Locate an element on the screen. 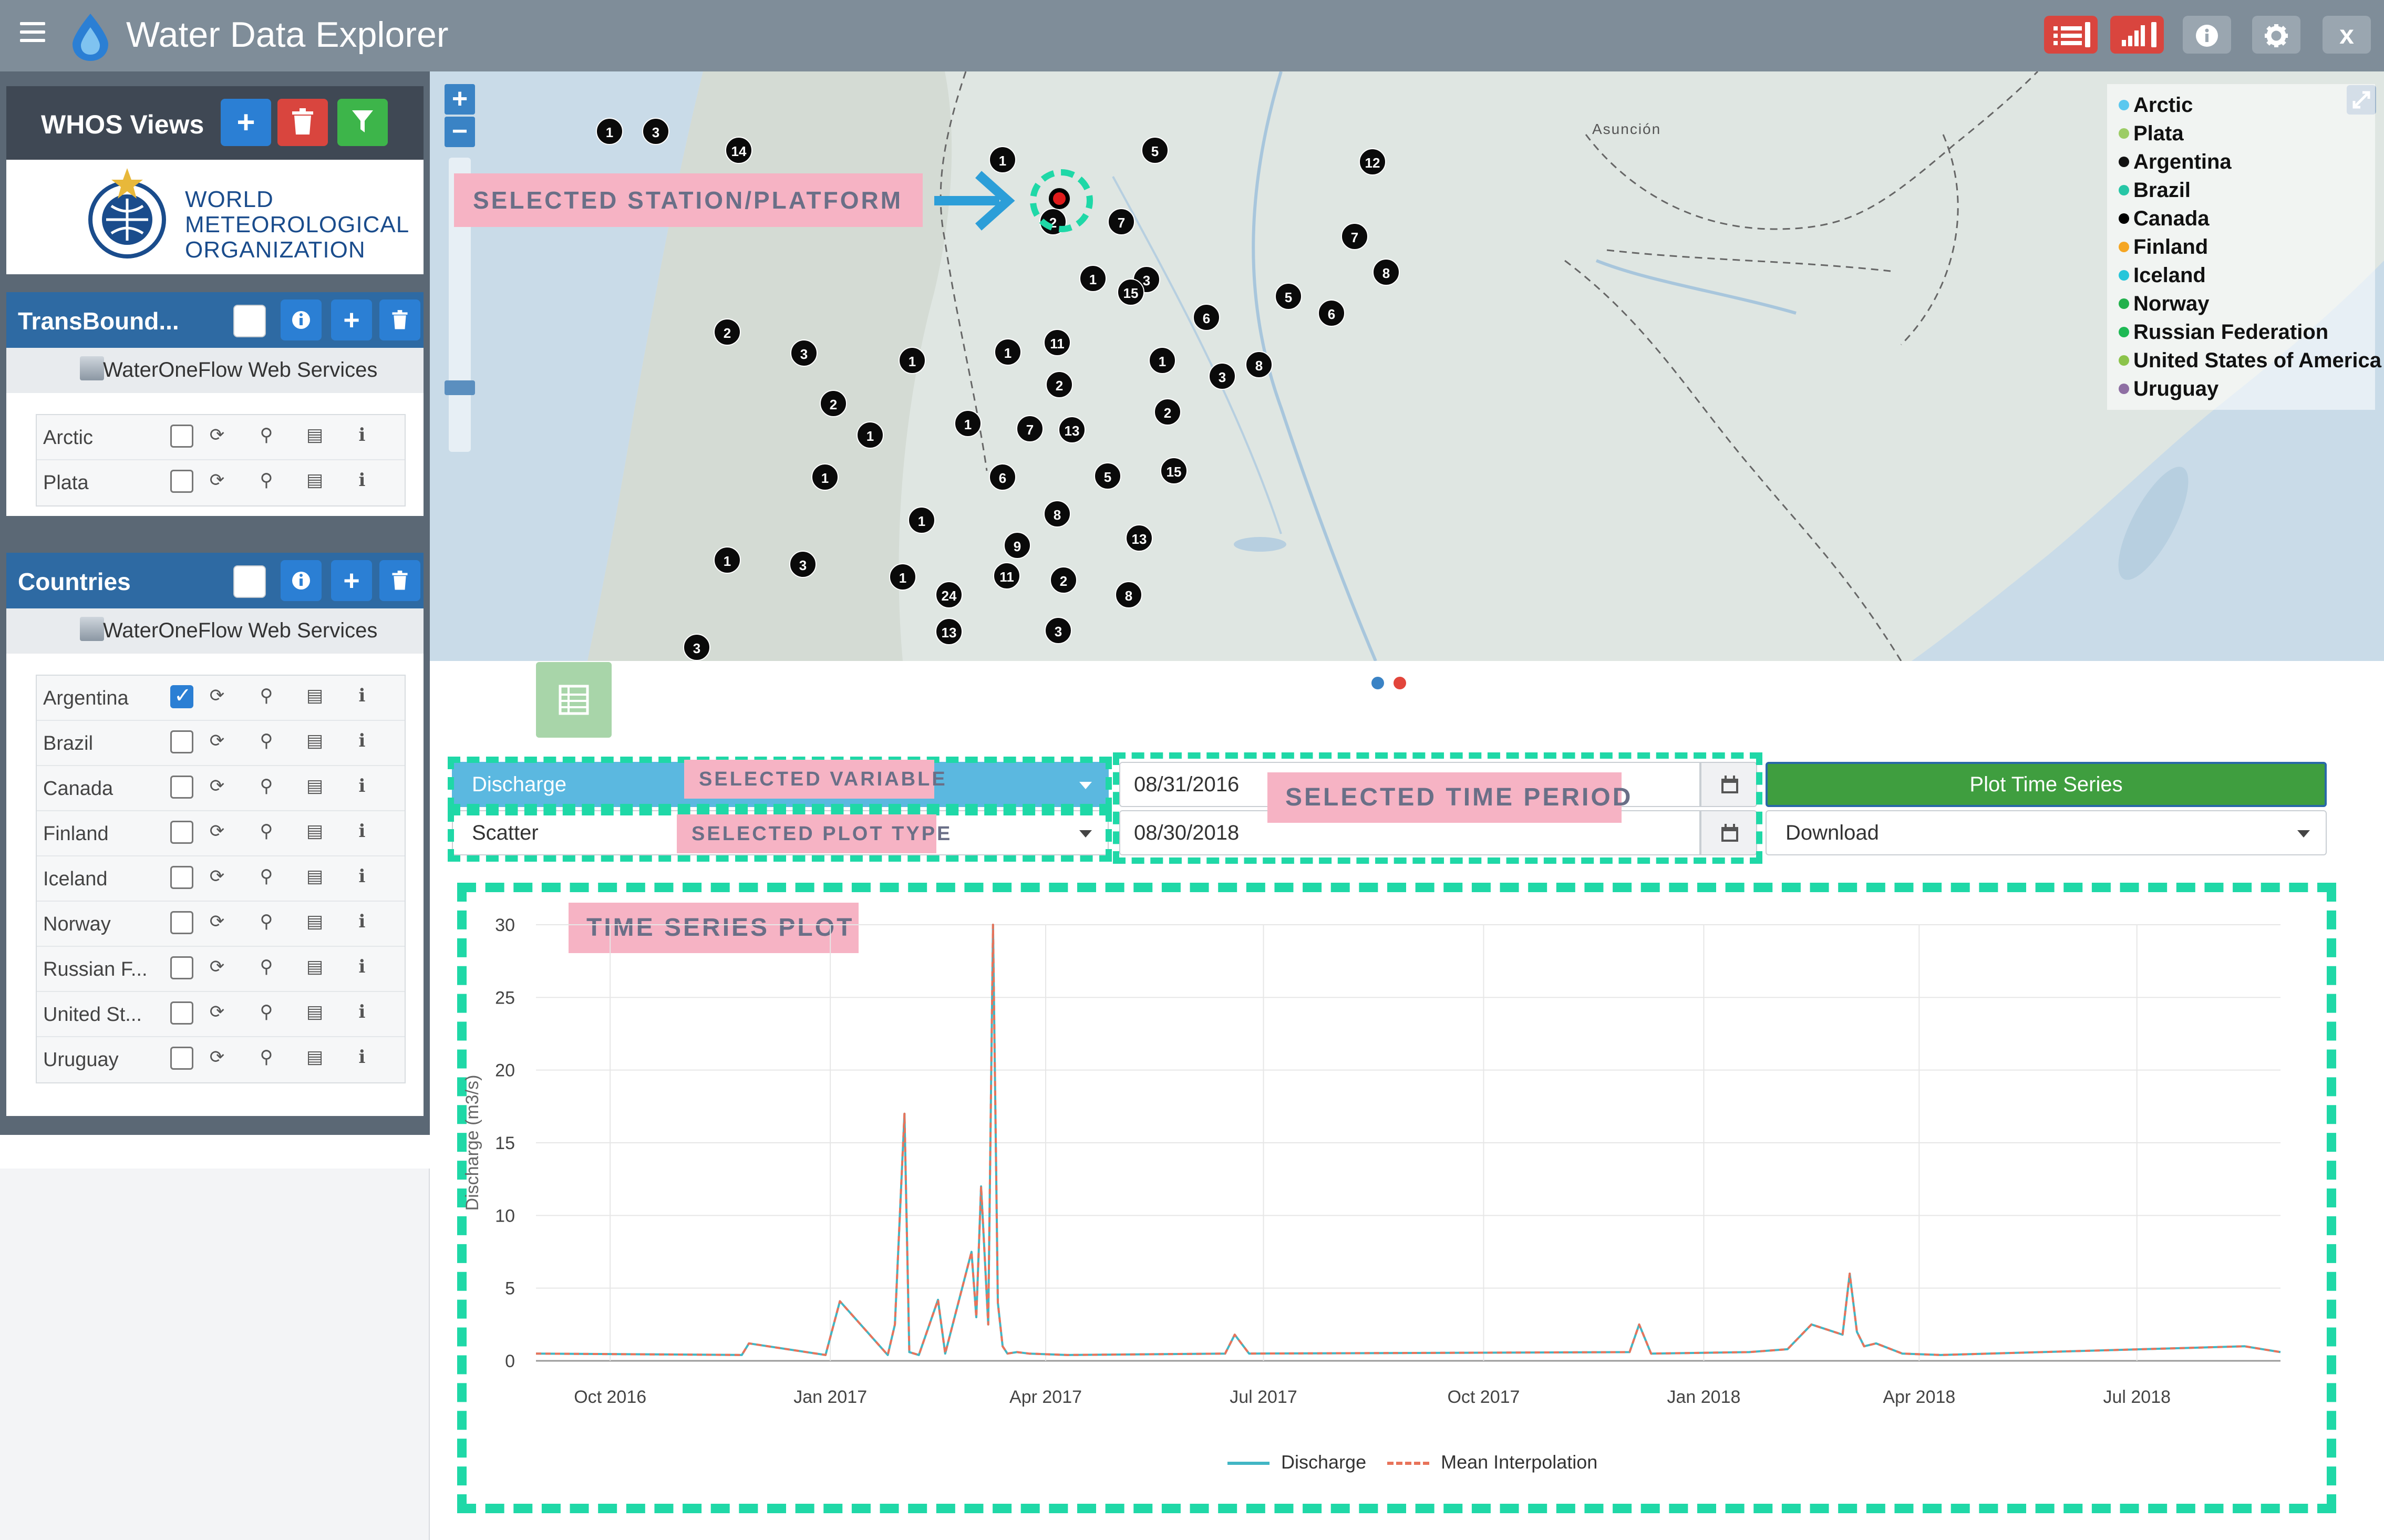  settings-button is located at coordinates (2276, 35).